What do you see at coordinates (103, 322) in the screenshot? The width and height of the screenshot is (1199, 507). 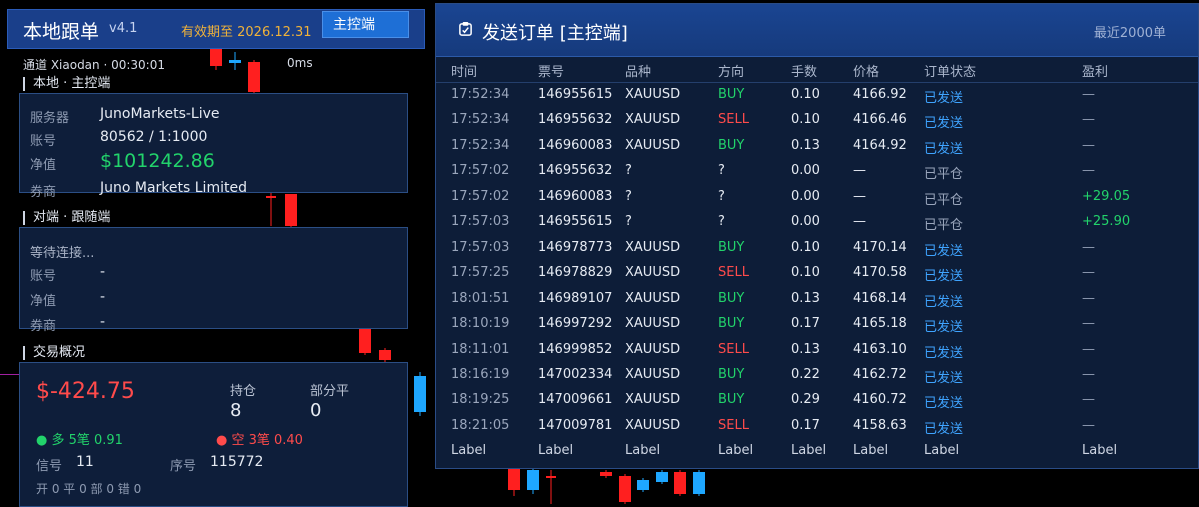 I see `remote-broker-value: -` at bounding box center [103, 322].